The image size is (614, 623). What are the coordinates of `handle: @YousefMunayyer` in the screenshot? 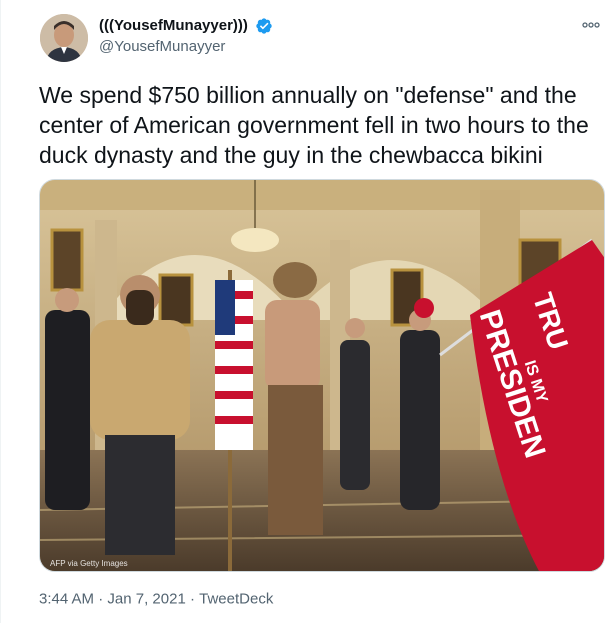 It's located at (186, 47).